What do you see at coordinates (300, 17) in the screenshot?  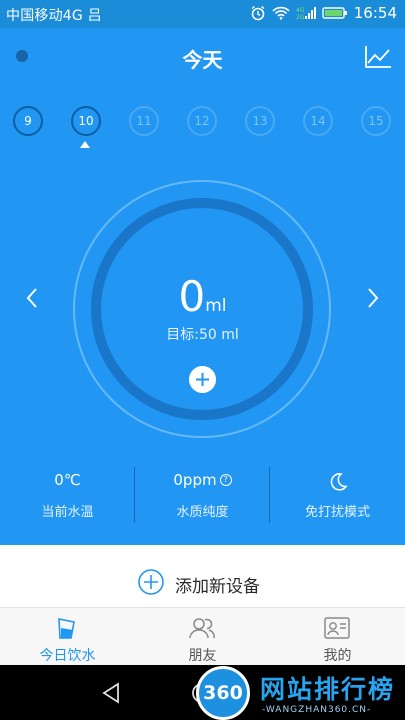 I see `svg-text: 2G` at bounding box center [300, 17].